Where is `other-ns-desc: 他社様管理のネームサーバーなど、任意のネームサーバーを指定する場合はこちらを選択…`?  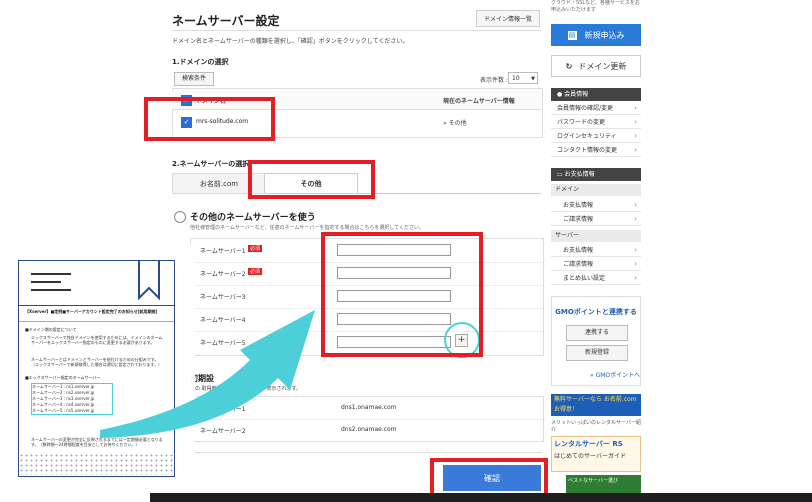 other-ns-desc: 他社様管理のネームサーバーなど、任意のネームサーバーを指定する場合はこちらを選択… is located at coordinates (307, 228).